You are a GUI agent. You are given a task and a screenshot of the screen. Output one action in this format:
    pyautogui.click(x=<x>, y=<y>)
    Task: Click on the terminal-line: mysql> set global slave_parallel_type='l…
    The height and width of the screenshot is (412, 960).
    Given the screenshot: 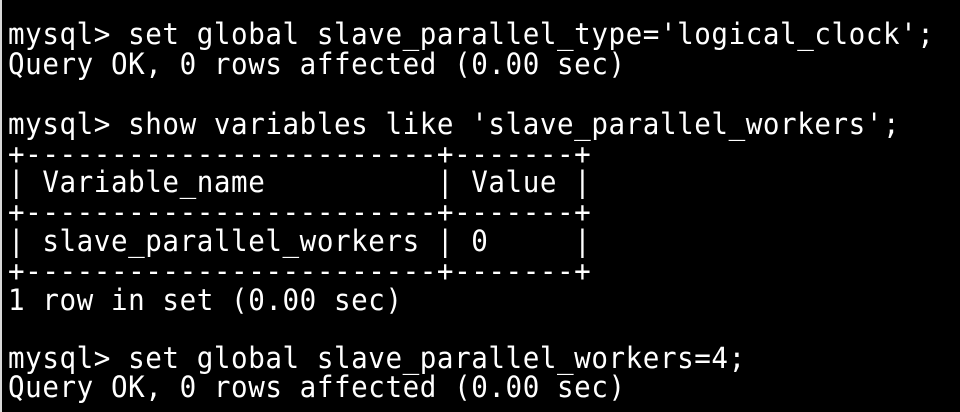 What is the action you would take?
    pyautogui.click(x=471, y=34)
    